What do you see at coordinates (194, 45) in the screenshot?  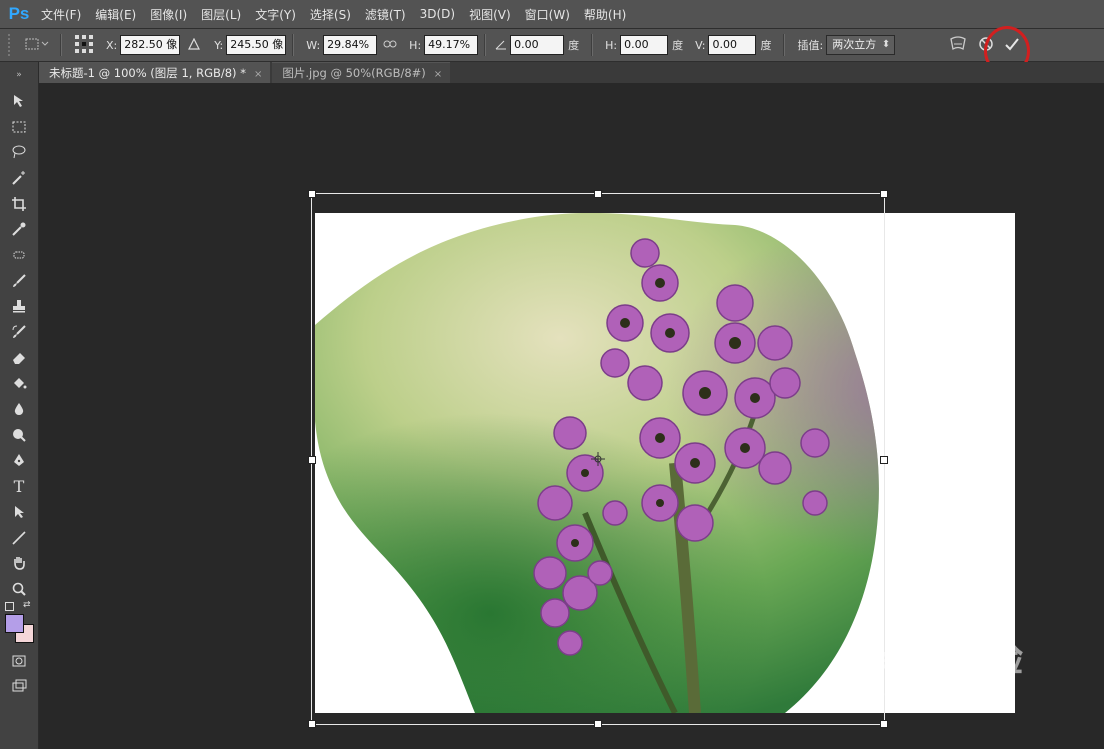 I see `delta-icon` at bounding box center [194, 45].